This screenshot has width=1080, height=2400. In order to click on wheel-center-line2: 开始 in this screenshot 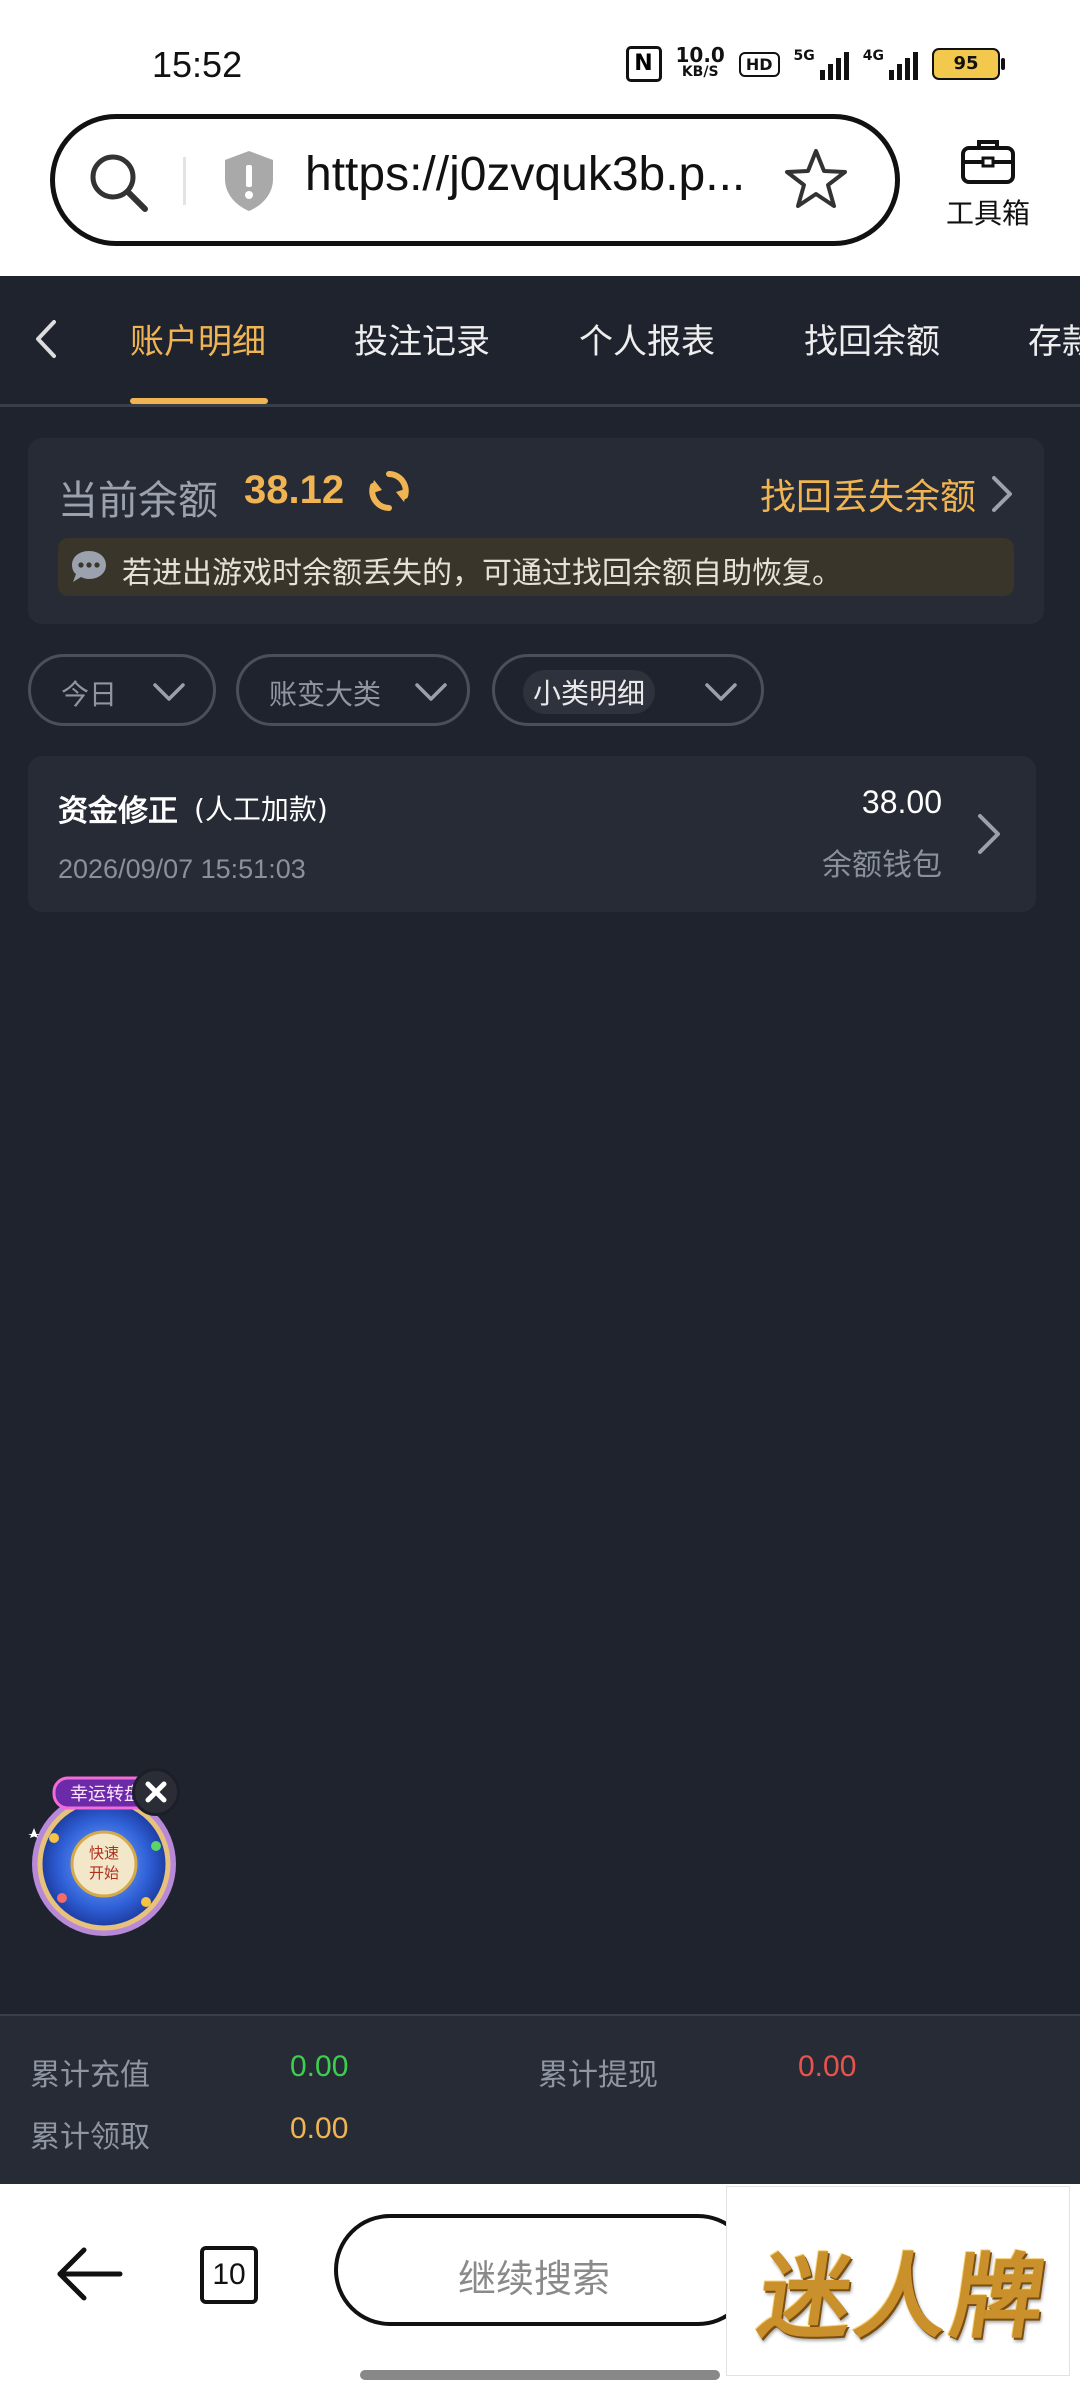, I will do `click(104, 1873)`.